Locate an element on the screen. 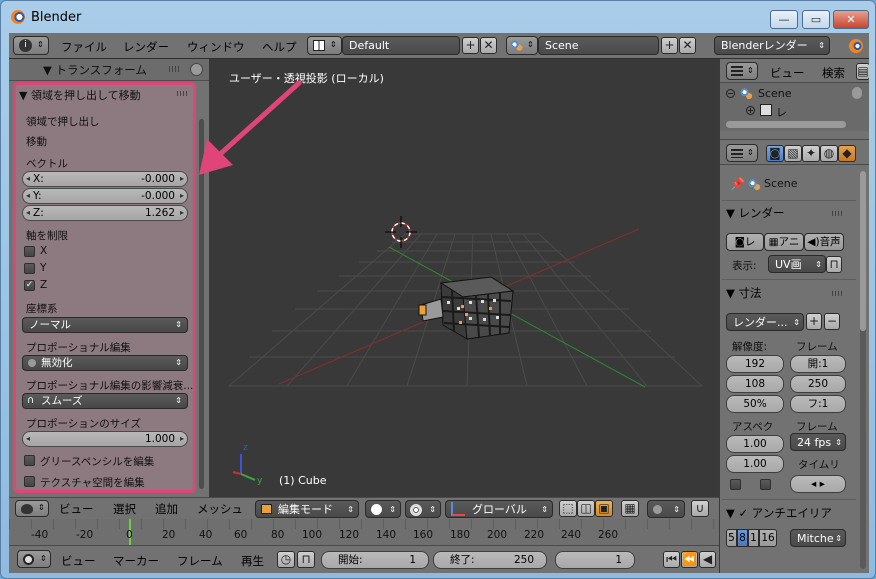 Image resolution: width=876 pixels, height=579 pixels. viewport-menu-view: ビュー is located at coordinates (76, 509).